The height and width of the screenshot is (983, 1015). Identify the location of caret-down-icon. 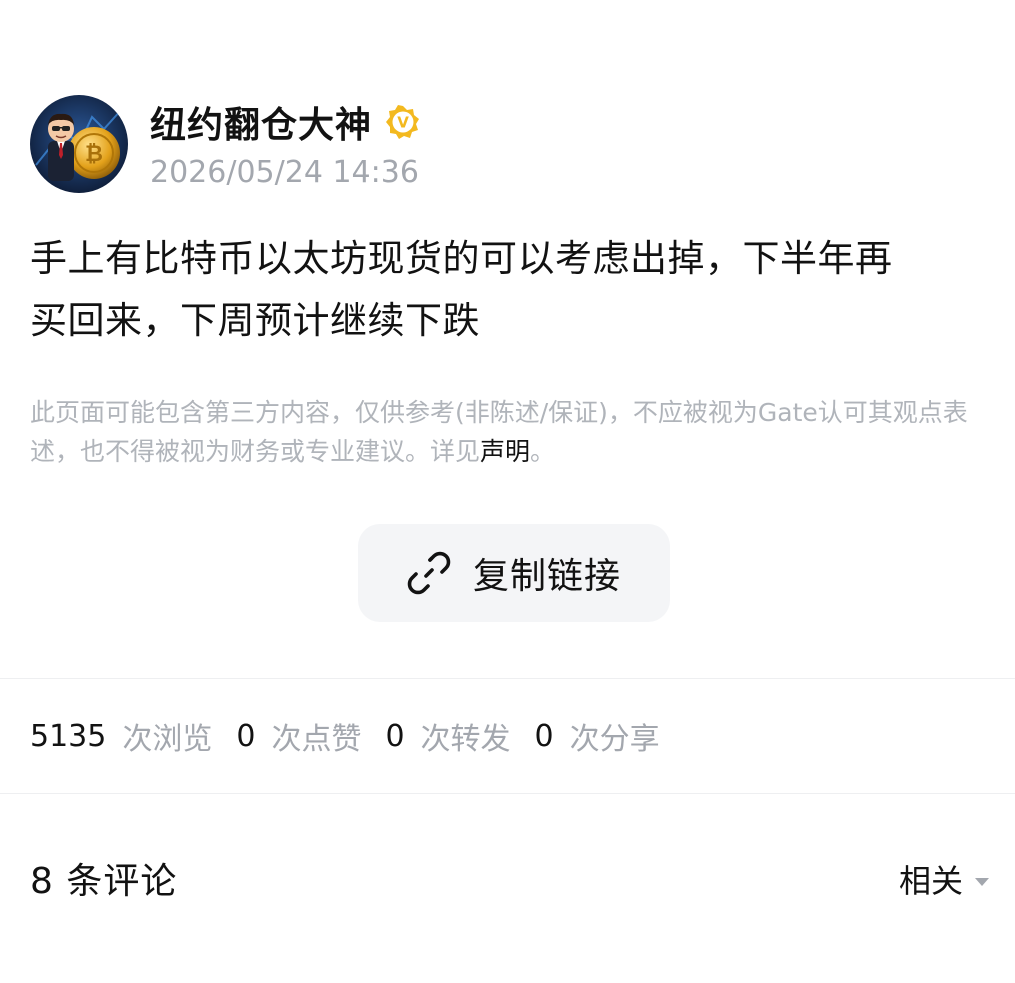
(982, 879).